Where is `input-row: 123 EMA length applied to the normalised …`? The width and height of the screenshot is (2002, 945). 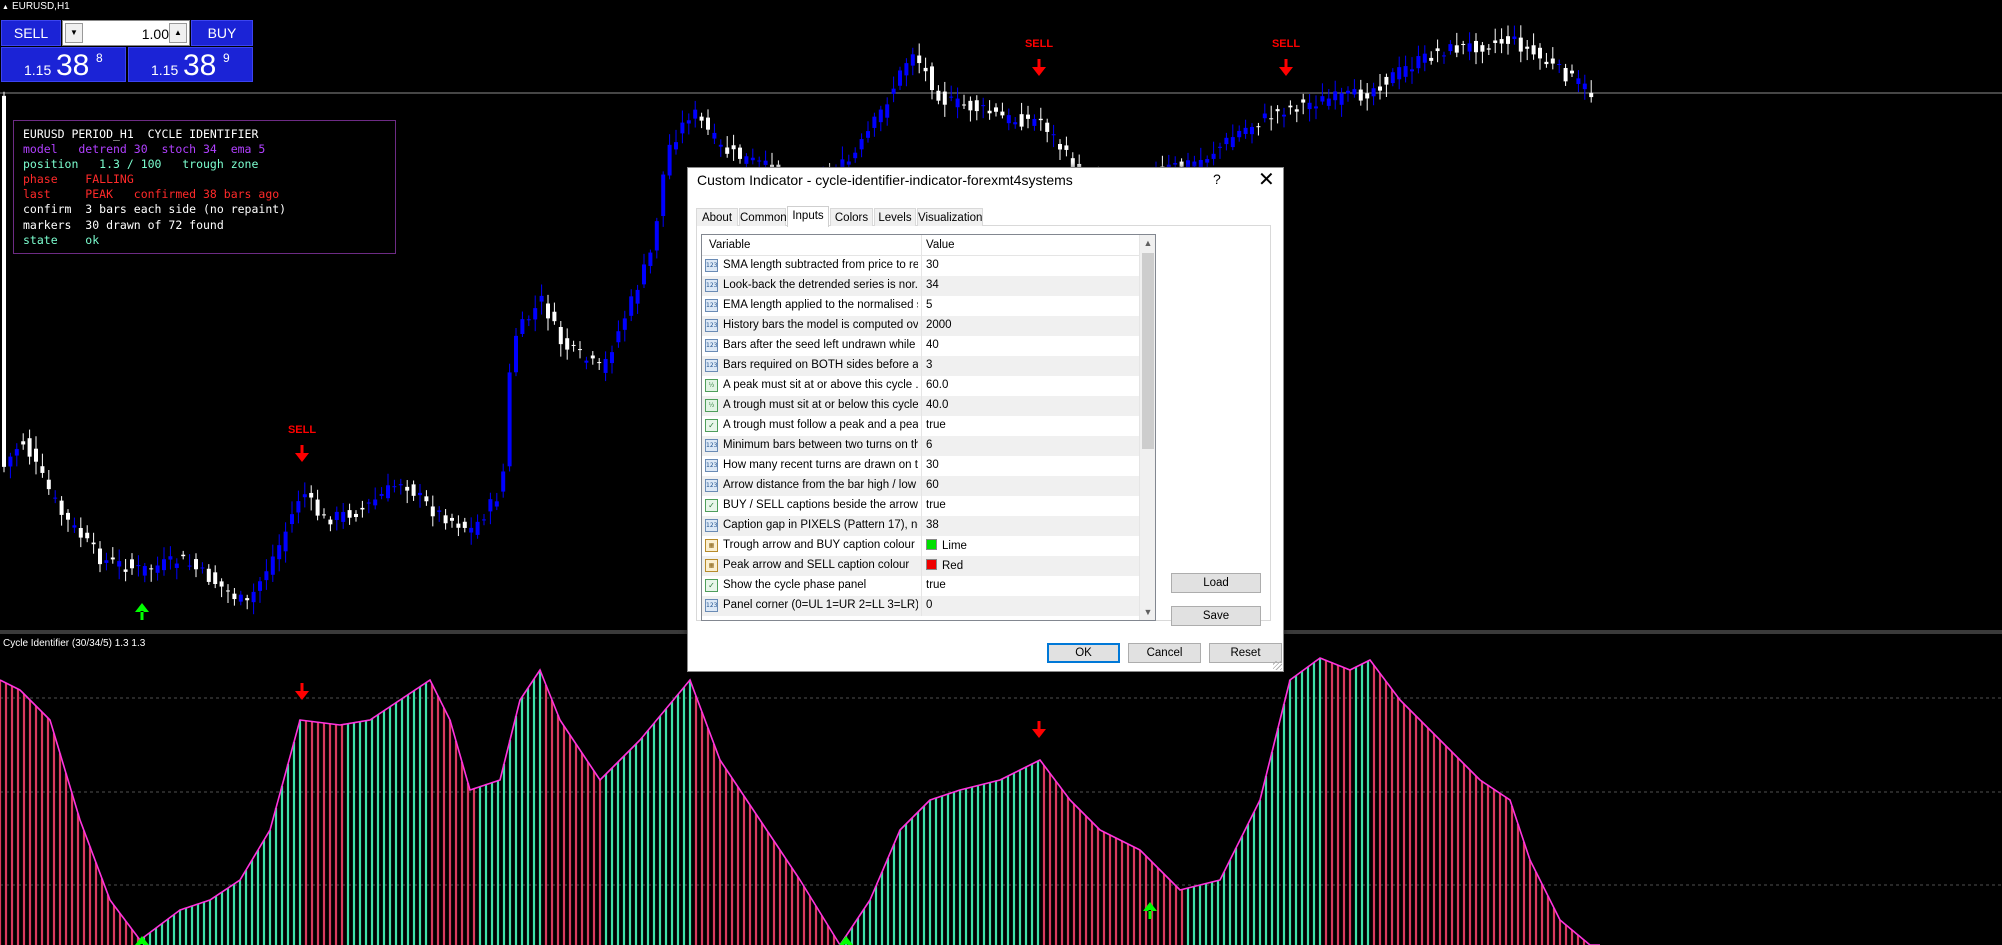
input-row: 123 EMA length applied to the normalised … is located at coordinates (920, 306).